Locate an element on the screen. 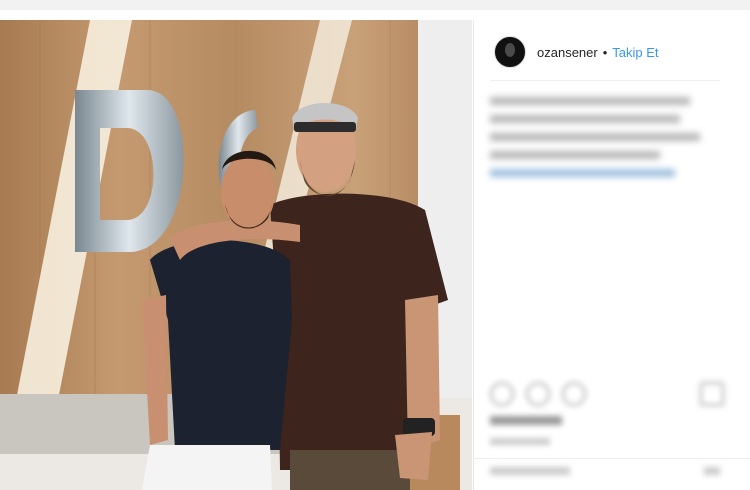  blurred-likes is located at coordinates (526, 420).